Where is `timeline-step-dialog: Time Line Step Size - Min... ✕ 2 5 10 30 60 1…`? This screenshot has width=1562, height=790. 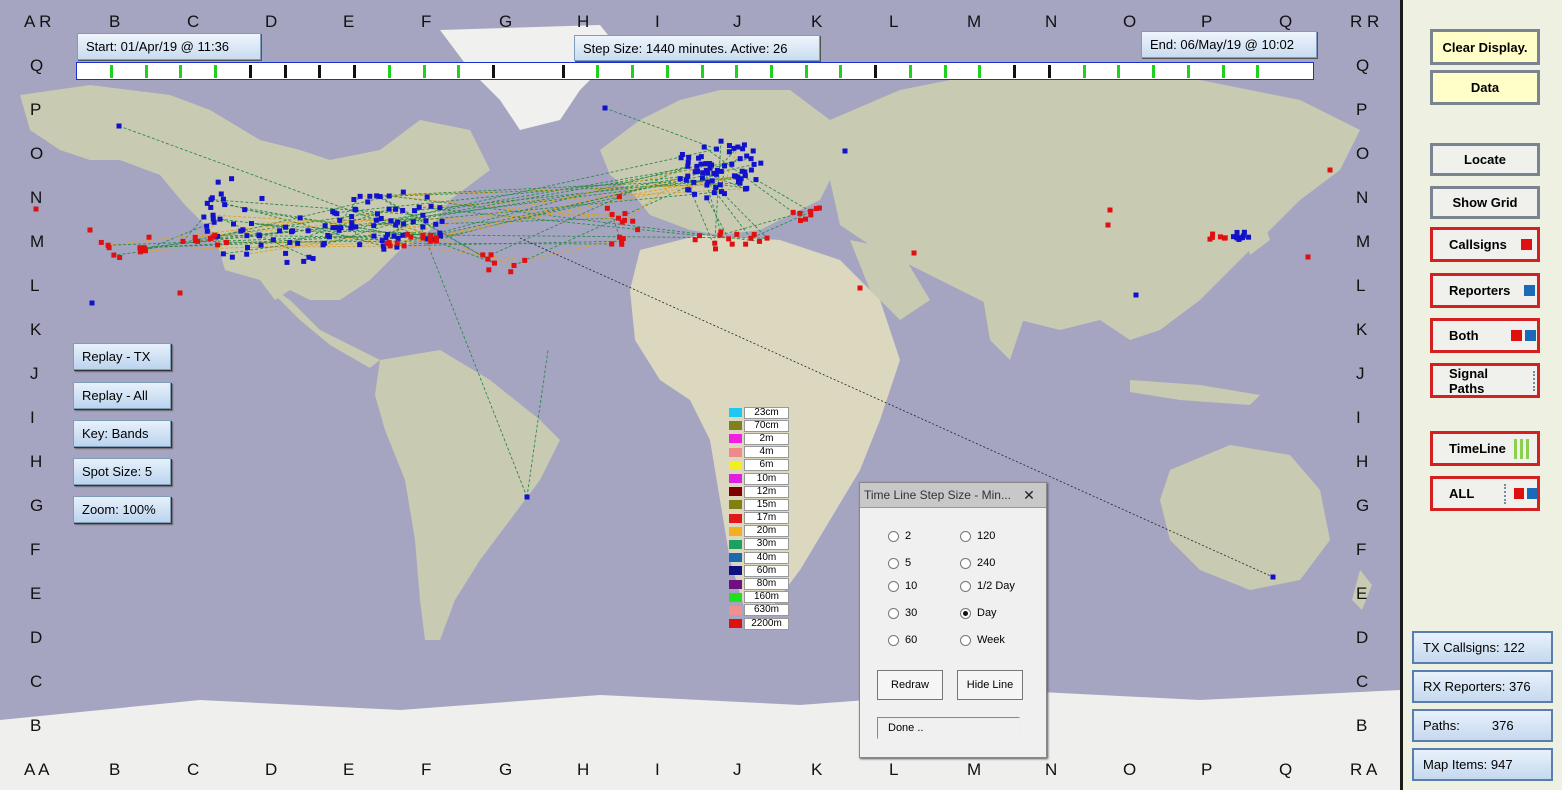 timeline-step-dialog: Time Line Step Size - Min... ✕ 2 5 10 30 60 1… is located at coordinates (953, 620).